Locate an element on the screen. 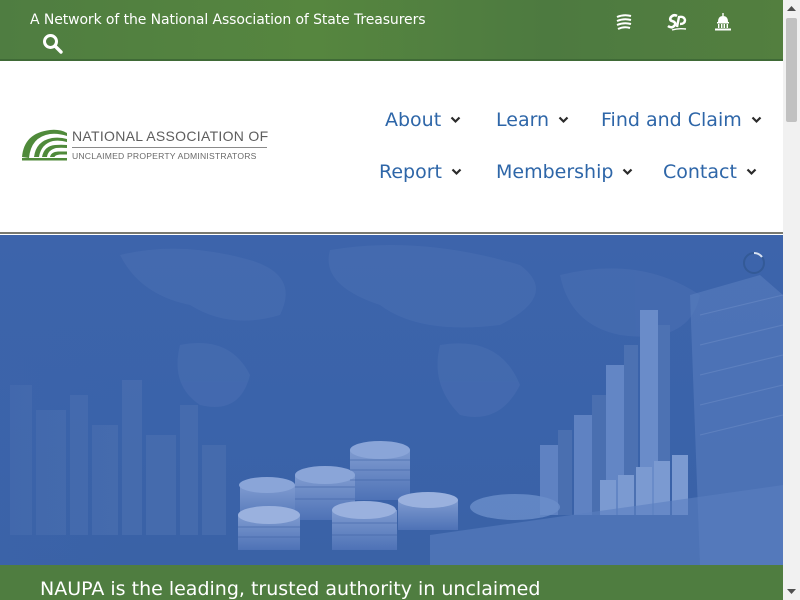 Image resolution: width=800 pixels, height=600 pixels. nav-report-label: Report is located at coordinates (410, 172).